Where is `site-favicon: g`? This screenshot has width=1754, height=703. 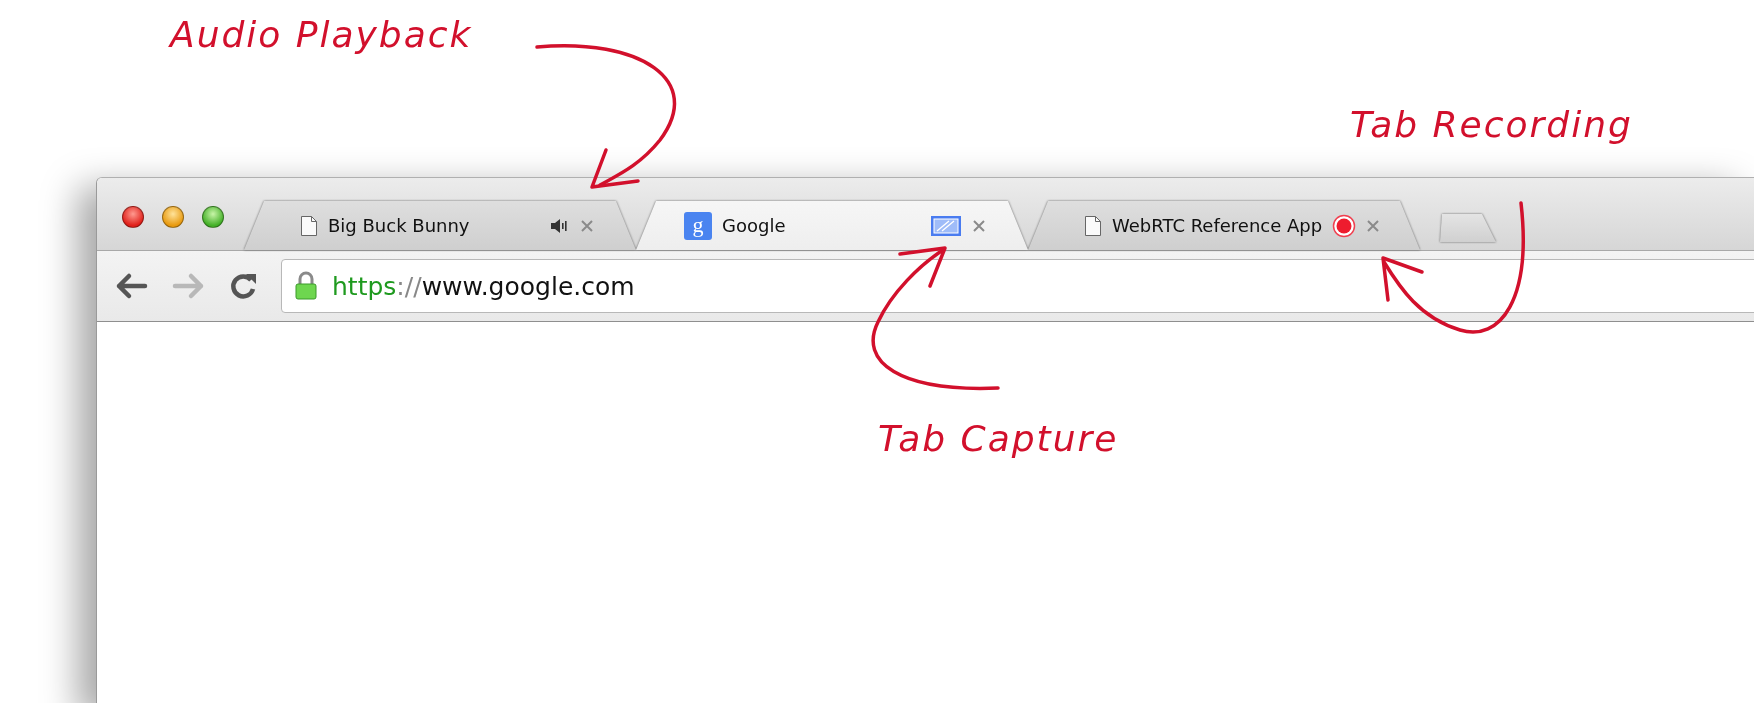 site-favicon: g is located at coordinates (698, 225).